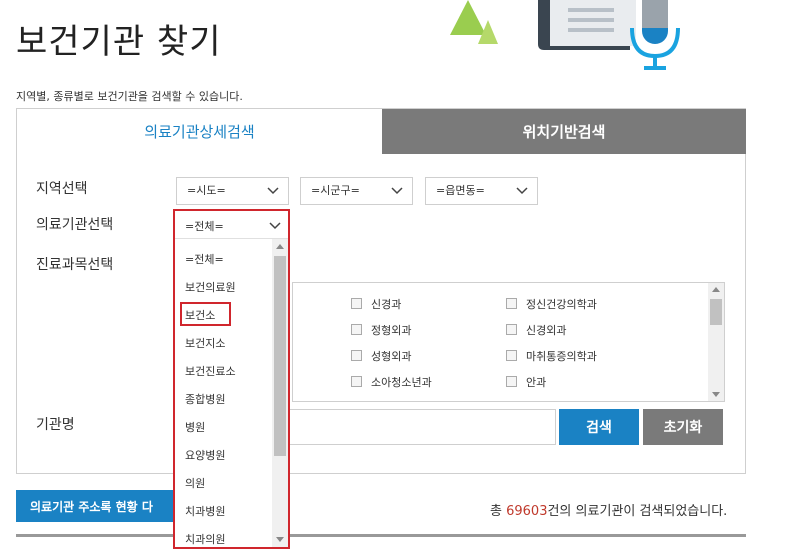 Image resolution: width=786 pixels, height=555 pixels. What do you see at coordinates (205, 455) in the screenshot?
I see `dropdown-option: 요양병원` at bounding box center [205, 455].